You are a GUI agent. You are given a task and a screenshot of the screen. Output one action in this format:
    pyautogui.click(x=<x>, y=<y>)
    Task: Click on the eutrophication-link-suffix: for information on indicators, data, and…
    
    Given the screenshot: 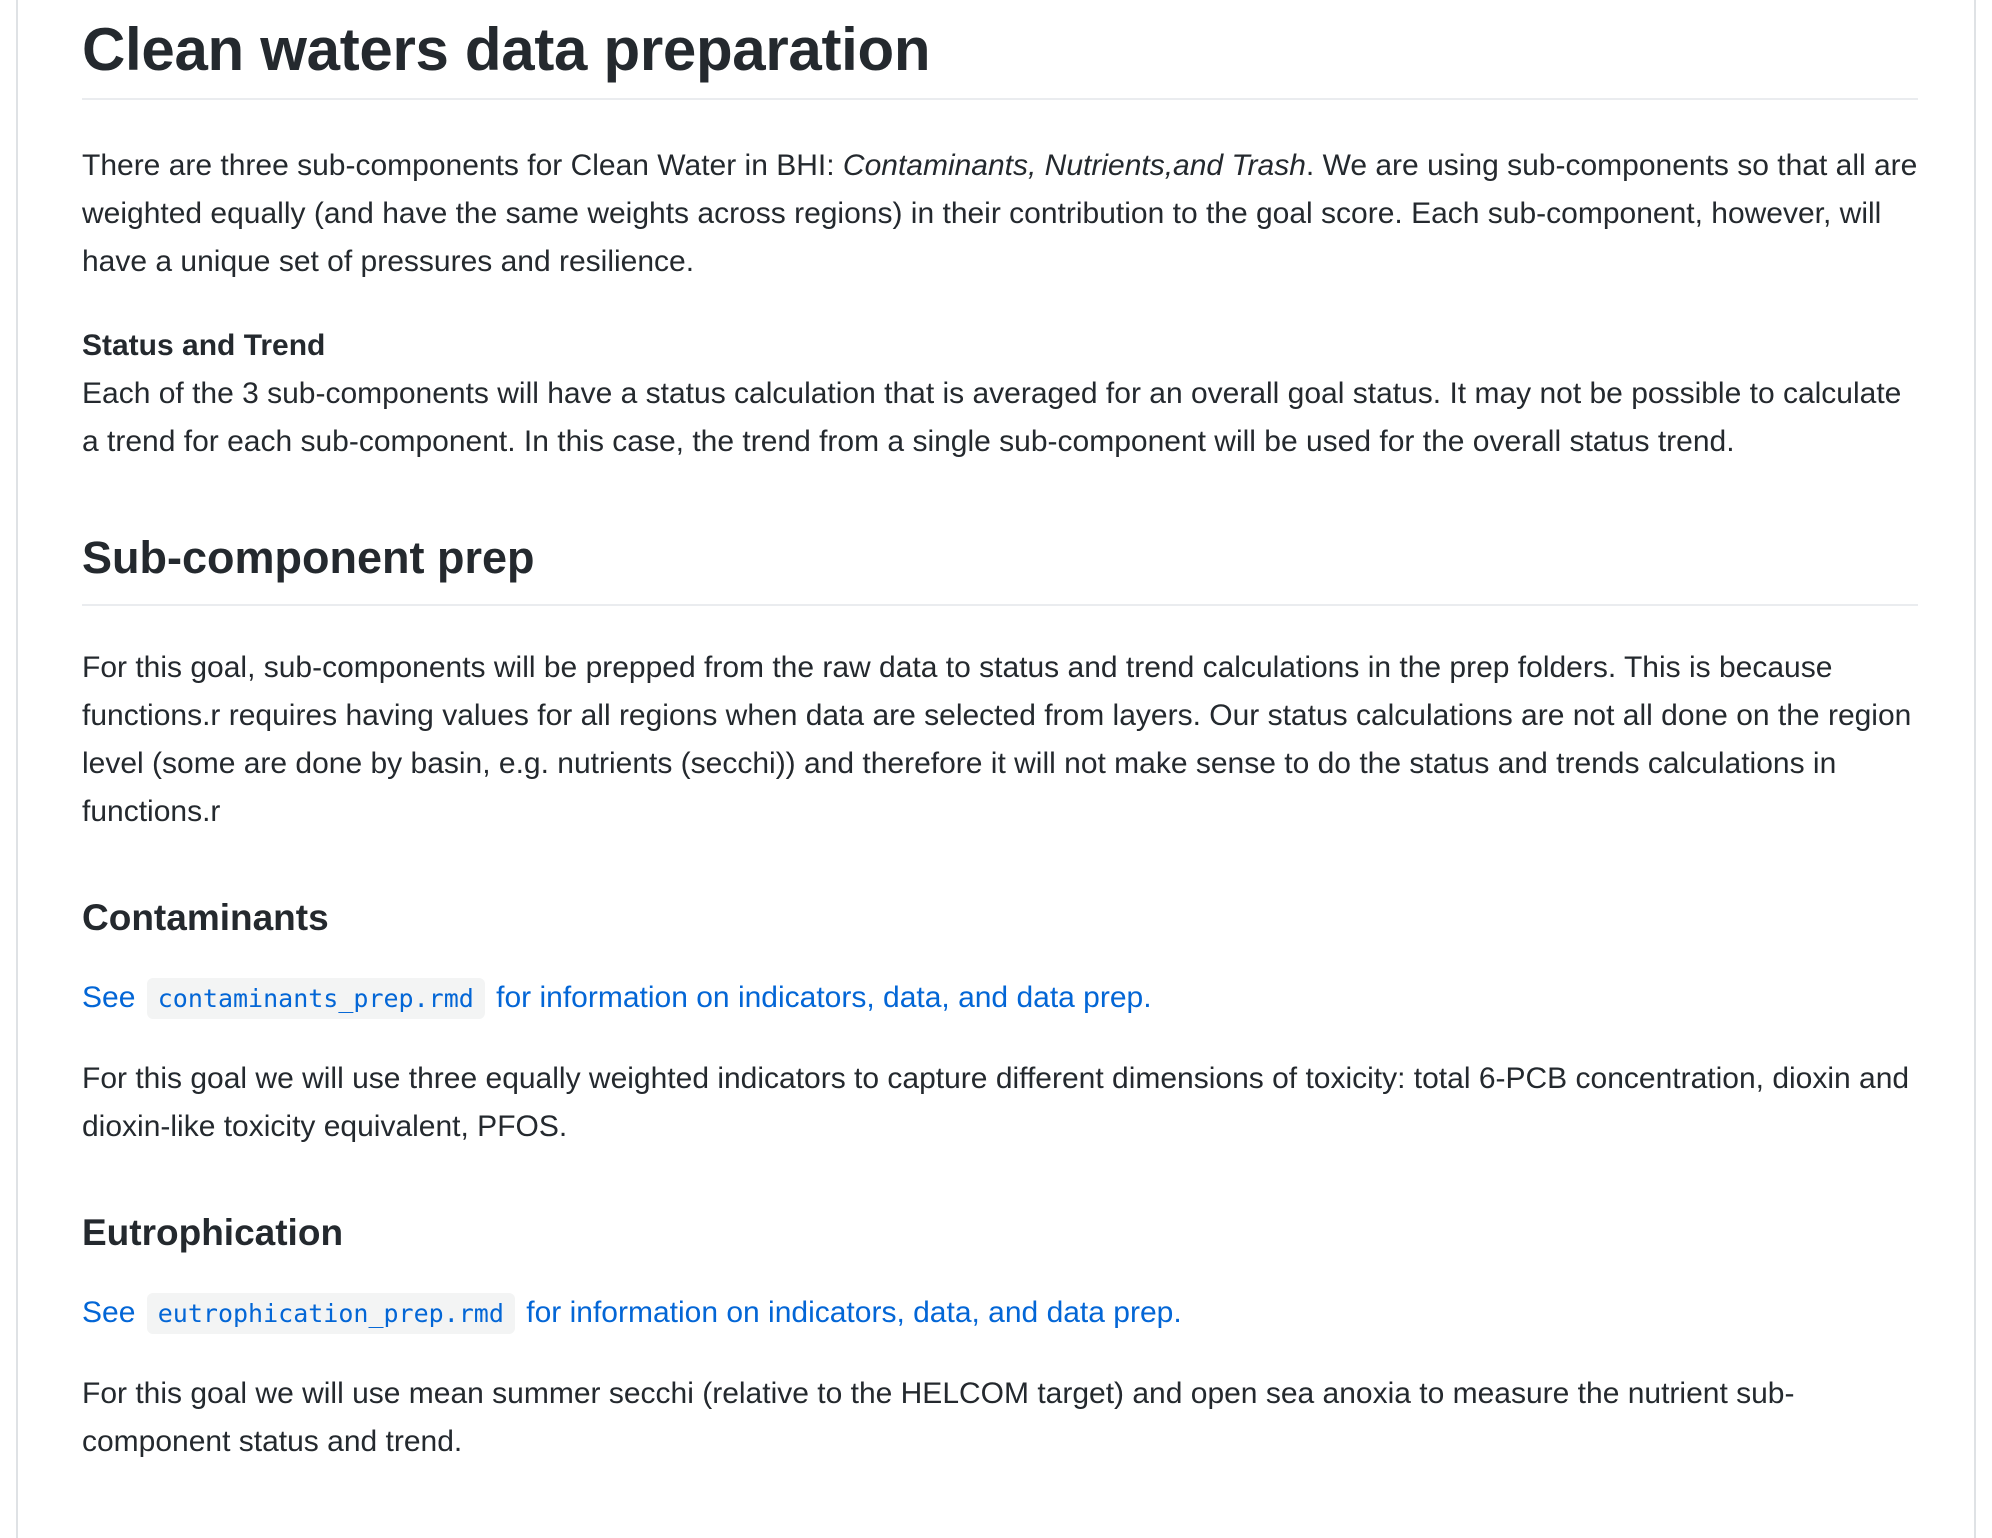 What is the action you would take?
    pyautogui.click(x=853, y=1312)
    